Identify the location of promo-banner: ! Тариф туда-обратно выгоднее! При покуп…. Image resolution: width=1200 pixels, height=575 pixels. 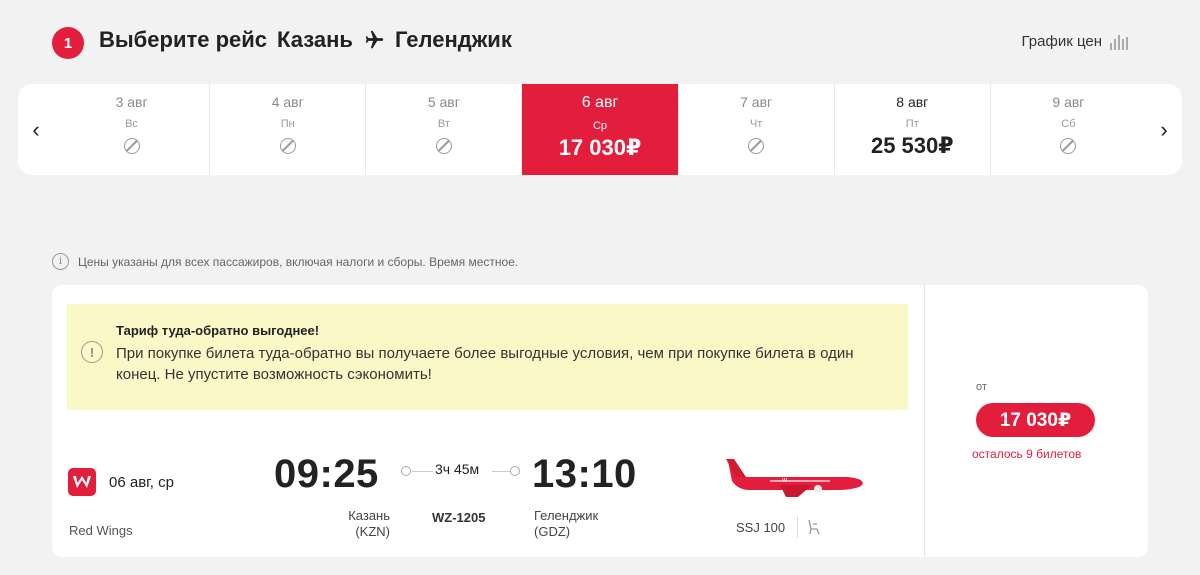
(487, 357).